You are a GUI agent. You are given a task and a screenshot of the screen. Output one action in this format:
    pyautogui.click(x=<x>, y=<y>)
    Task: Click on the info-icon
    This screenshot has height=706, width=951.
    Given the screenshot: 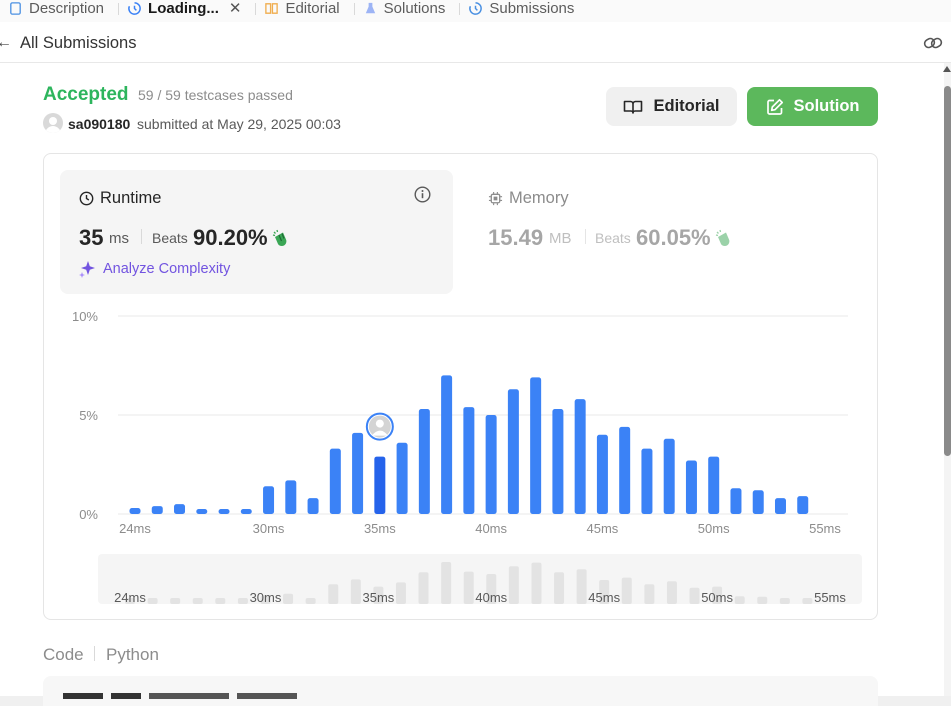 What is the action you would take?
    pyautogui.click(x=422, y=194)
    